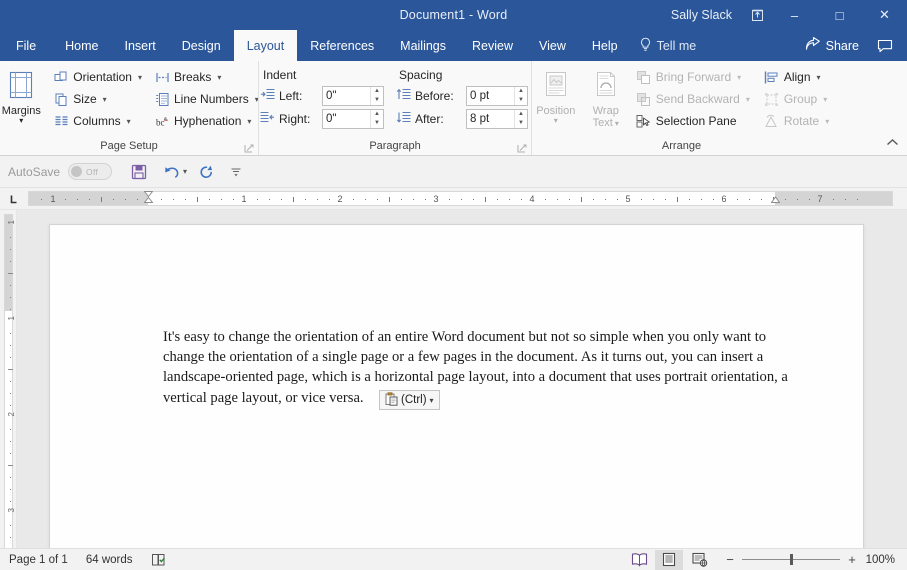 This screenshot has height=570, width=907. I want to click on selection-pane-button: Selection Pane, so click(693, 121).